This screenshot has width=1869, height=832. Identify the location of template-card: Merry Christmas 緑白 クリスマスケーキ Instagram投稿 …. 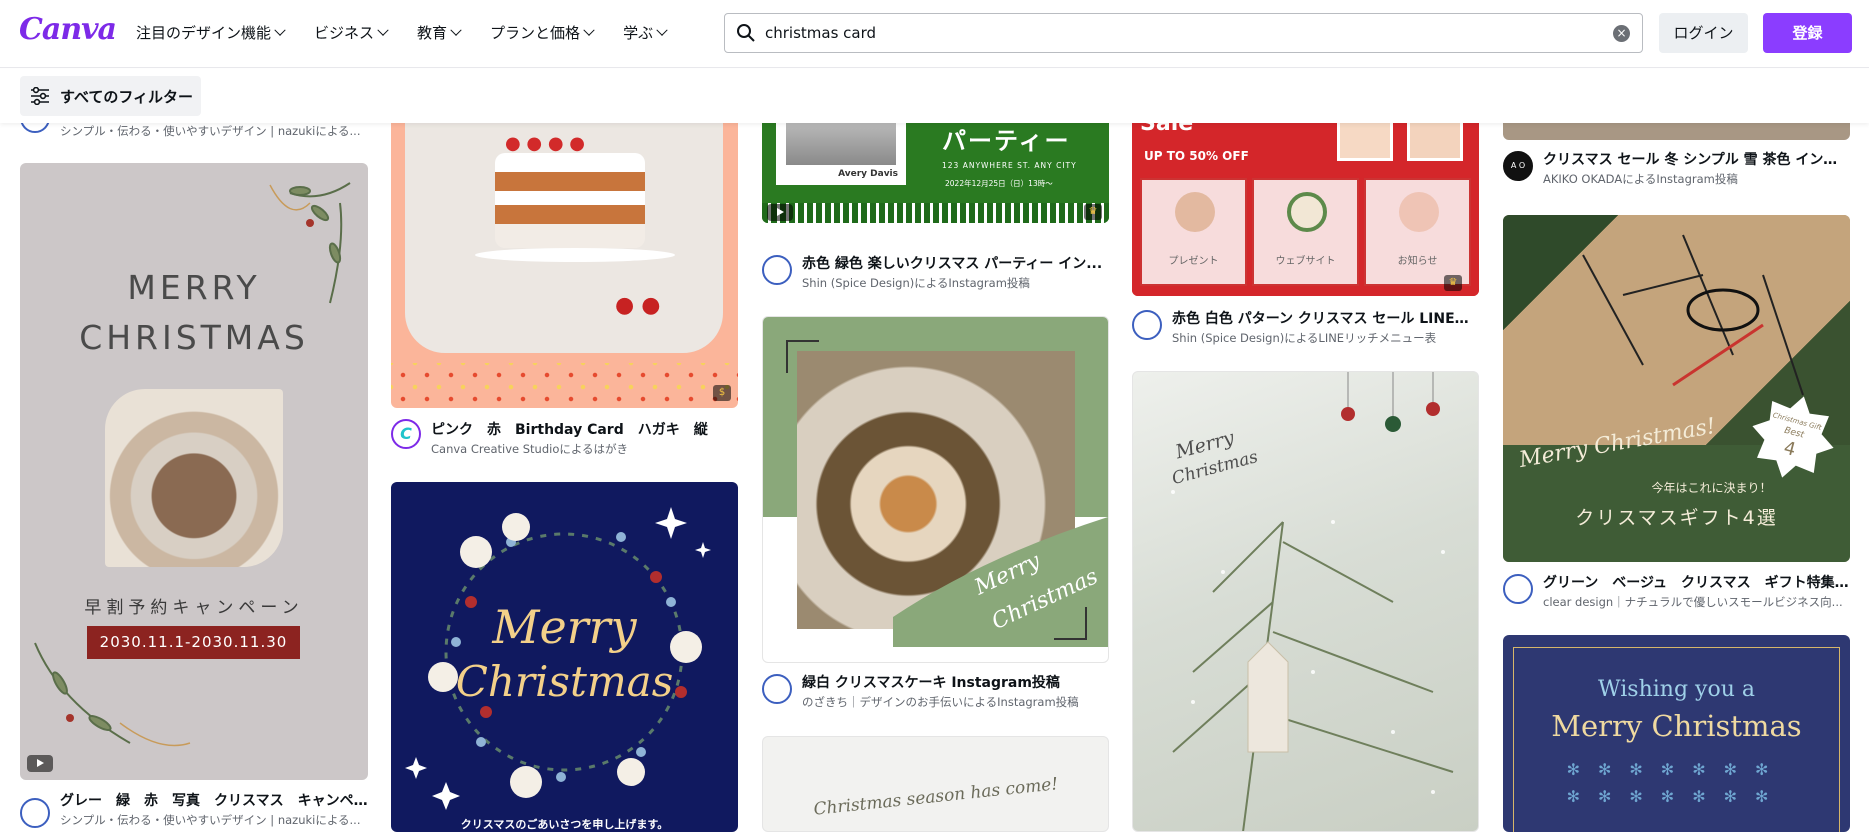
(935, 516).